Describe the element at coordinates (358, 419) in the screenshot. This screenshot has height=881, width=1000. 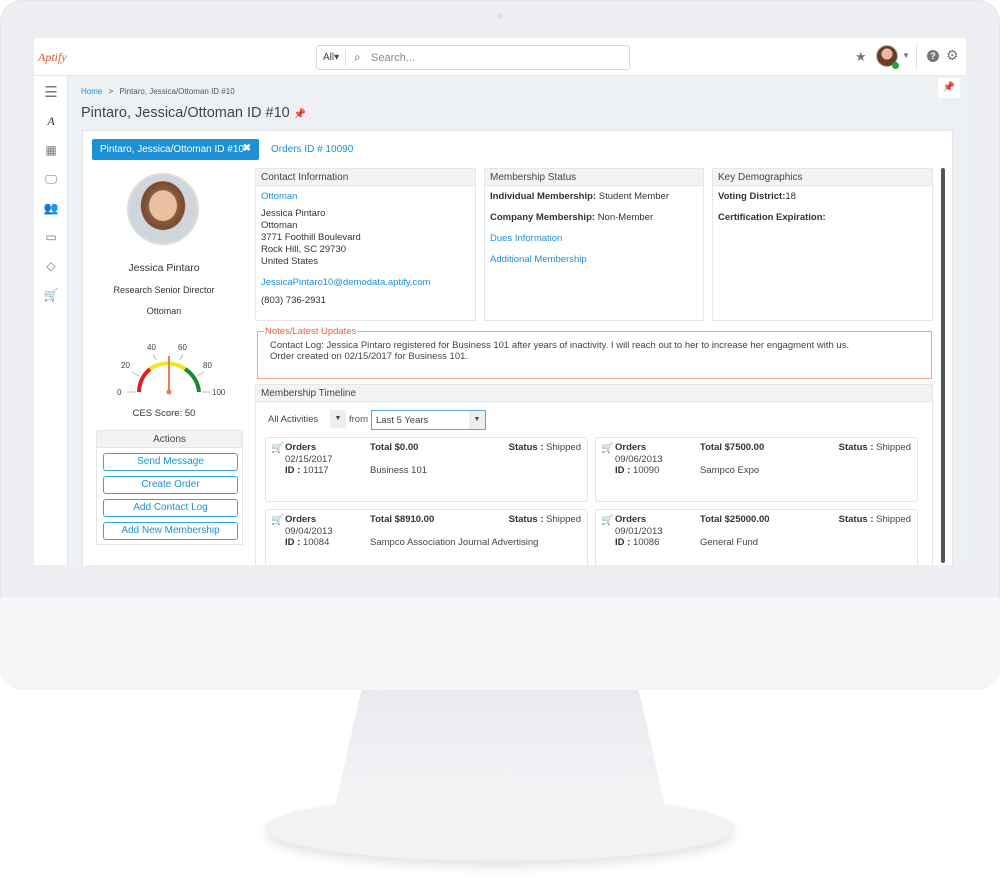
I see `from-label: from` at that location.